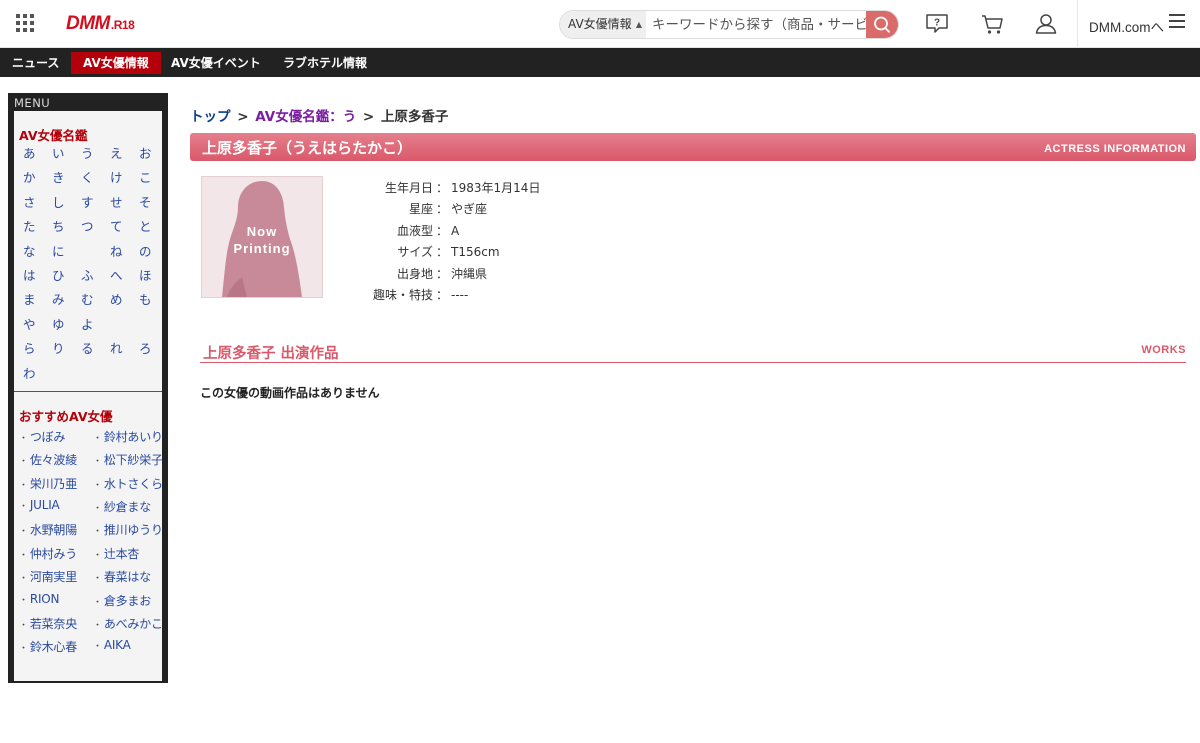 The width and height of the screenshot is (1200, 743). Describe the element at coordinates (882, 24) in the screenshot. I see `search-button` at that location.